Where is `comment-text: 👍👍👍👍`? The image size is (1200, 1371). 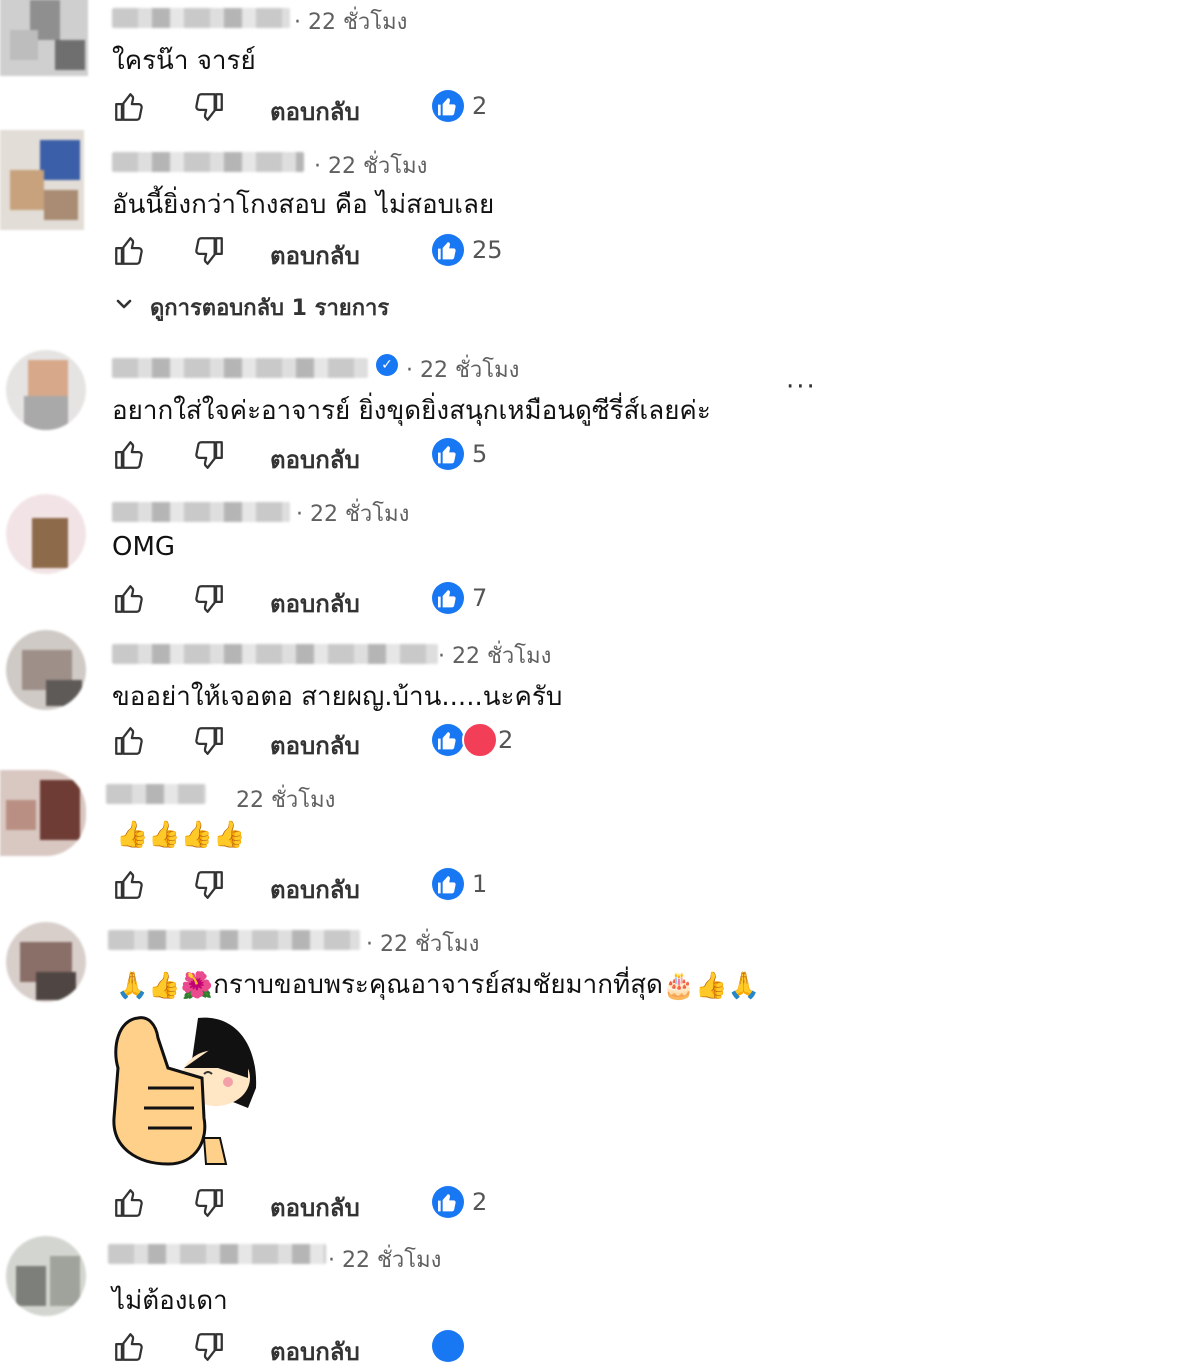
comment-text: 👍👍👍👍 is located at coordinates (181, 835).